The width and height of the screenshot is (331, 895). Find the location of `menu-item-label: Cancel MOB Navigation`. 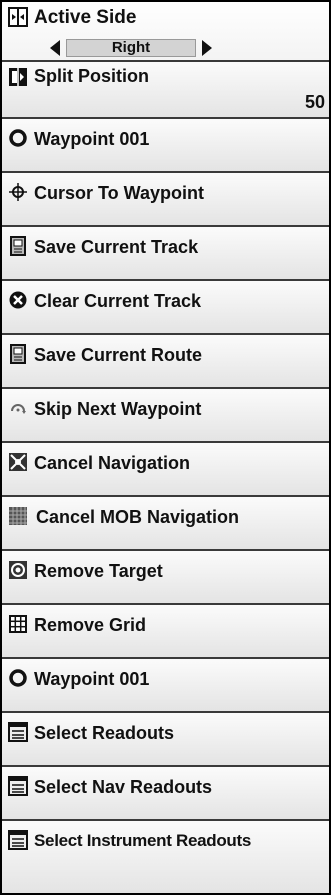

menu-item-label: Cancel MOB Navigation is located at coordinates (138, 517).